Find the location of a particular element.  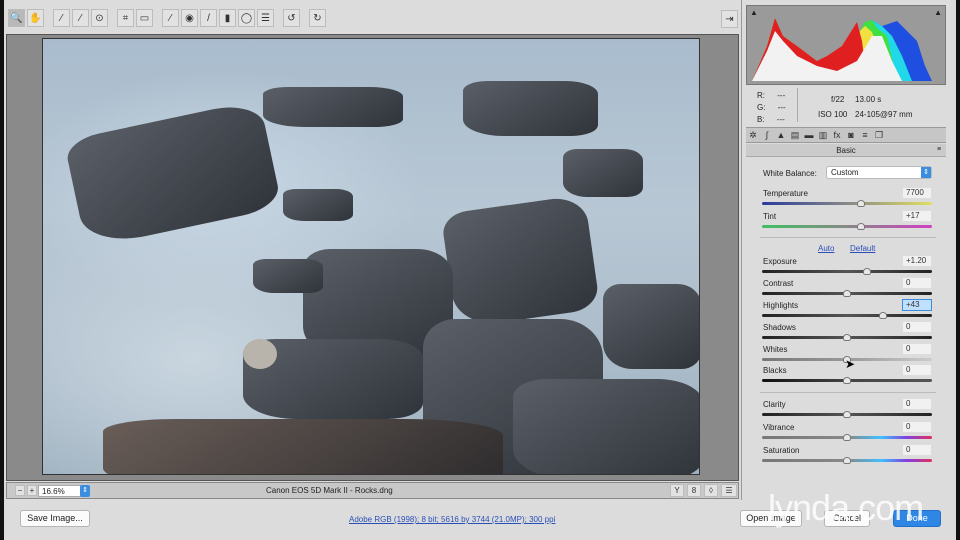

presets-tab-icon: ≡ is located at coordinates (865, 135).